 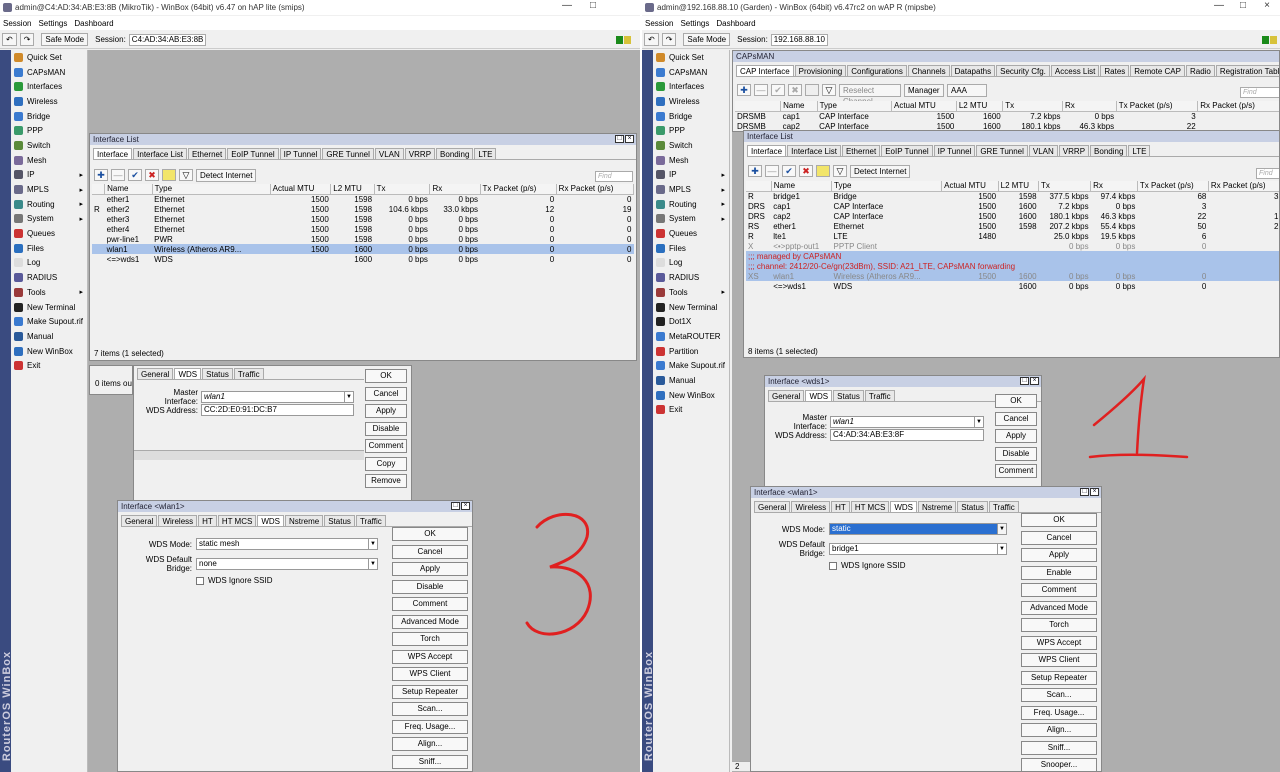 I want to click on tab-gre-tunnel: GRE Tunnel, so click(x=348, y=153).